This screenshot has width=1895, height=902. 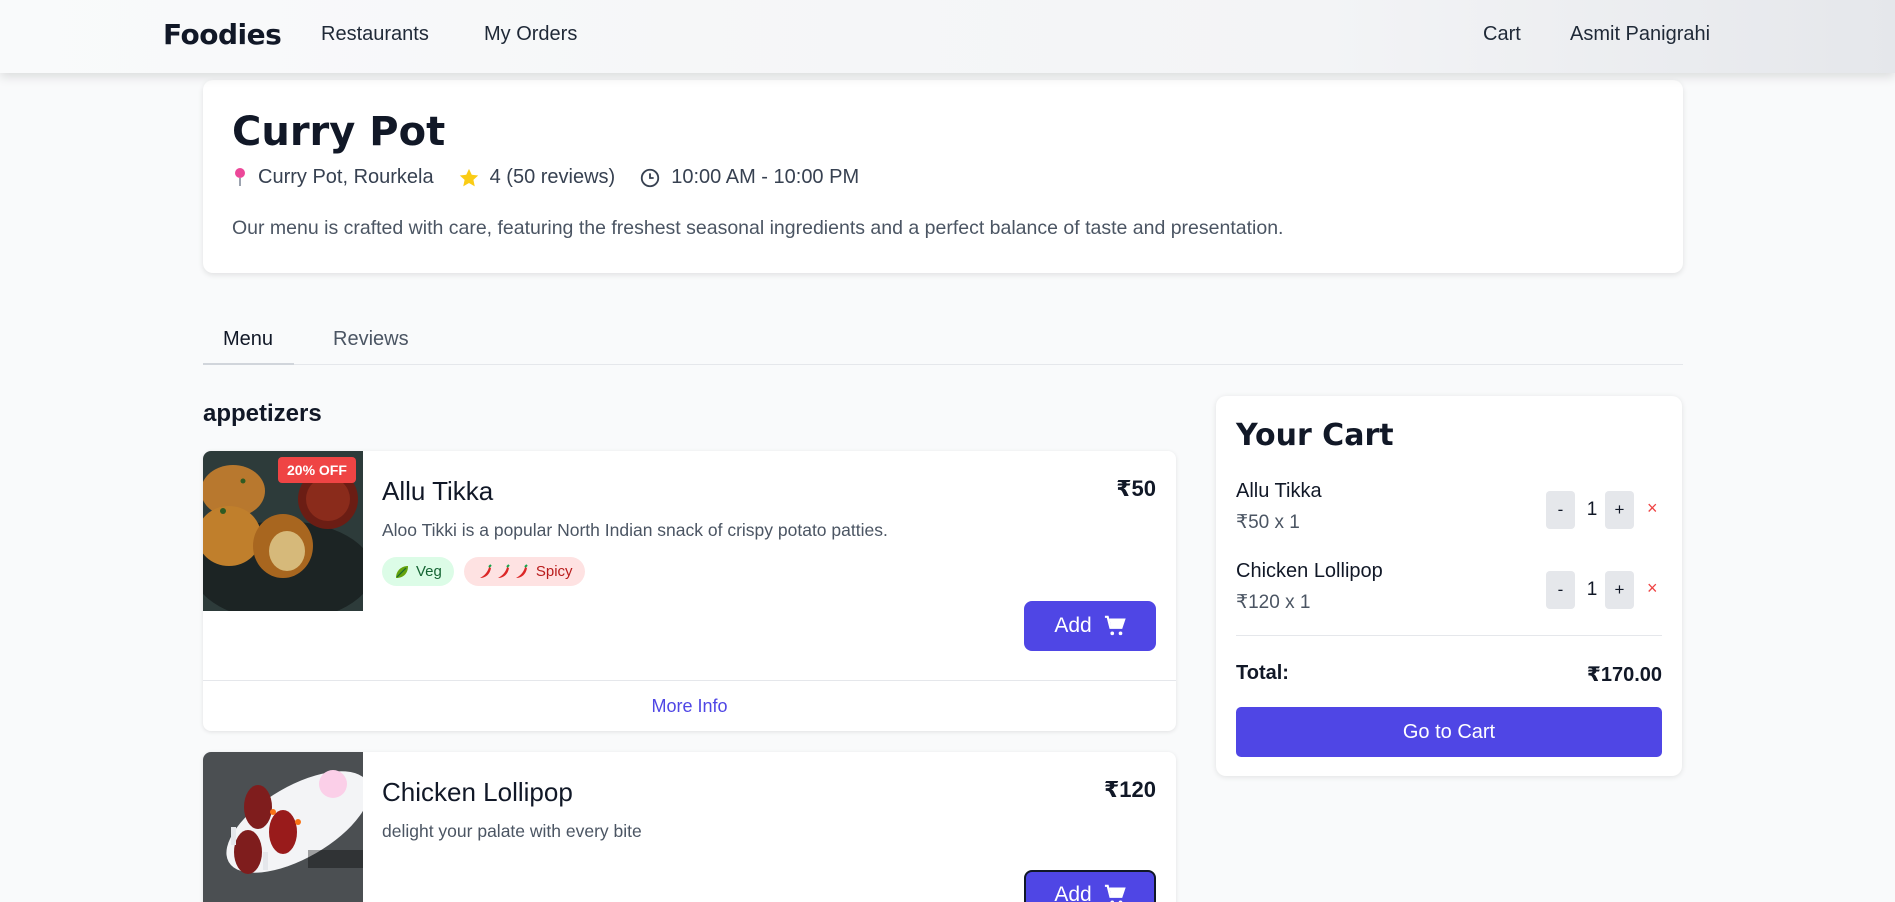 What do you see at coordinates (1640, 34) in the screenshot?
I see `nav-user: Asmit Panigrahi` at bounding box center [1640, 34].